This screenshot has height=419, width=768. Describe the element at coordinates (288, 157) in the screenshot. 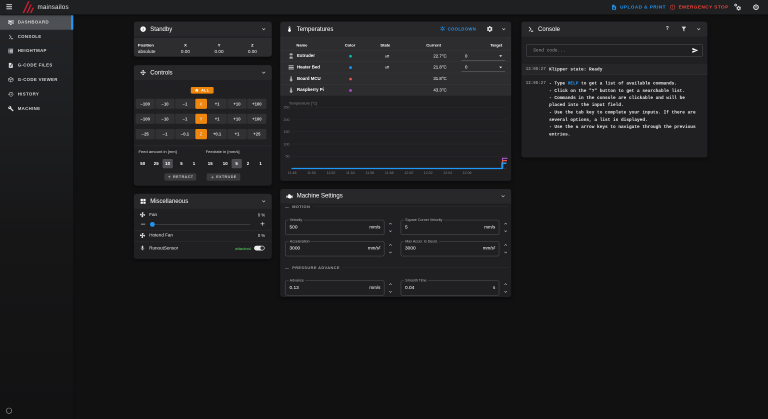

I see `svg-text: 50` at that location.